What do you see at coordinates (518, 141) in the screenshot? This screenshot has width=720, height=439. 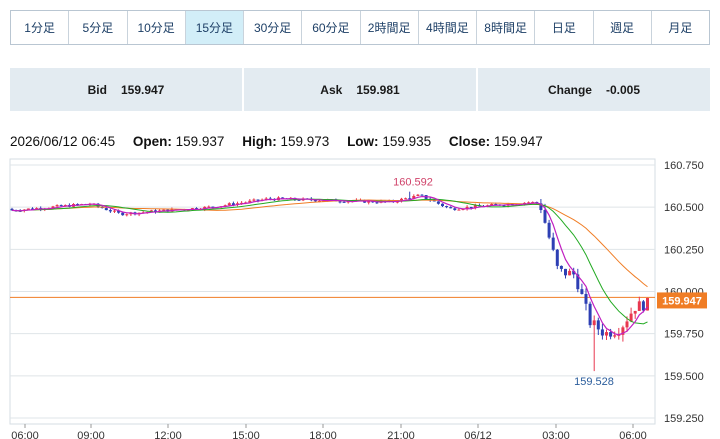 I see `close-value: 159.947` at bounding box center [518, 141].